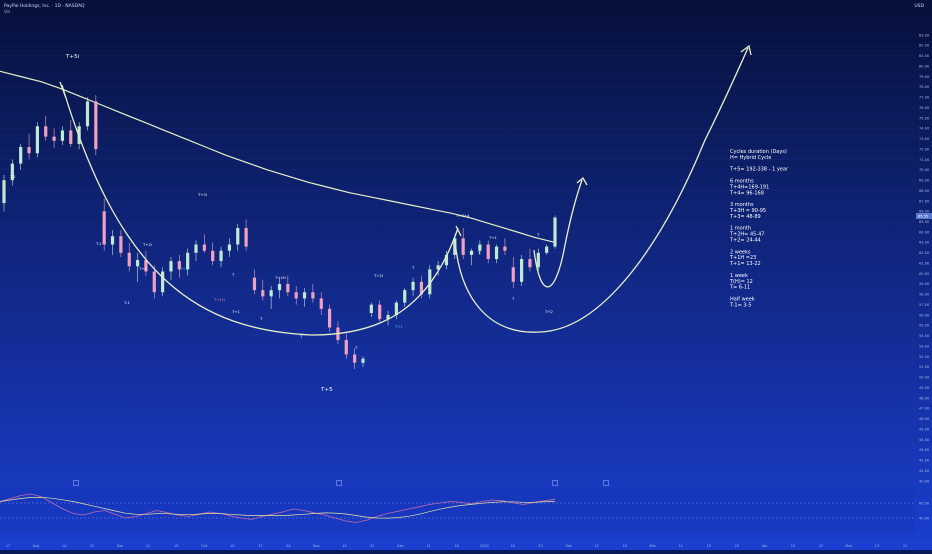  What do you see at coordinates (280, 277) in the screenshot?
I see `wave-label: T+2H` at bounding box center [280, 277].